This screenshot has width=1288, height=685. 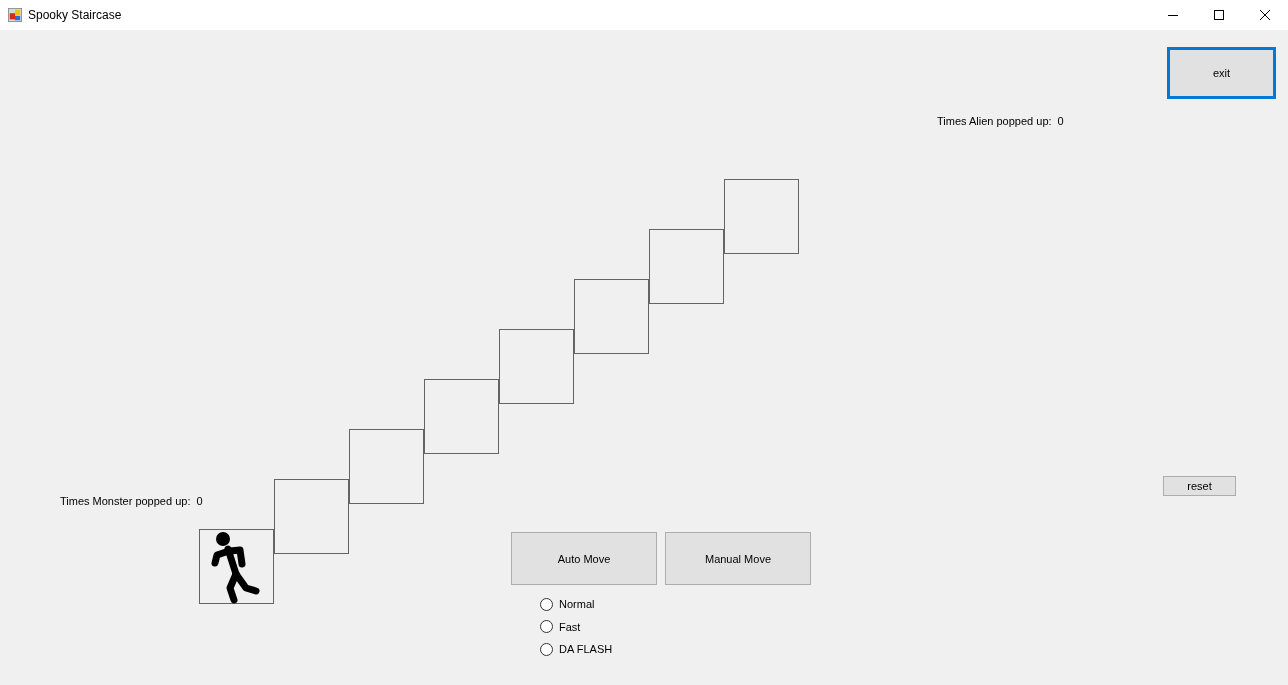 I want to click on minimize-icon, so click(x=1173, y=15).